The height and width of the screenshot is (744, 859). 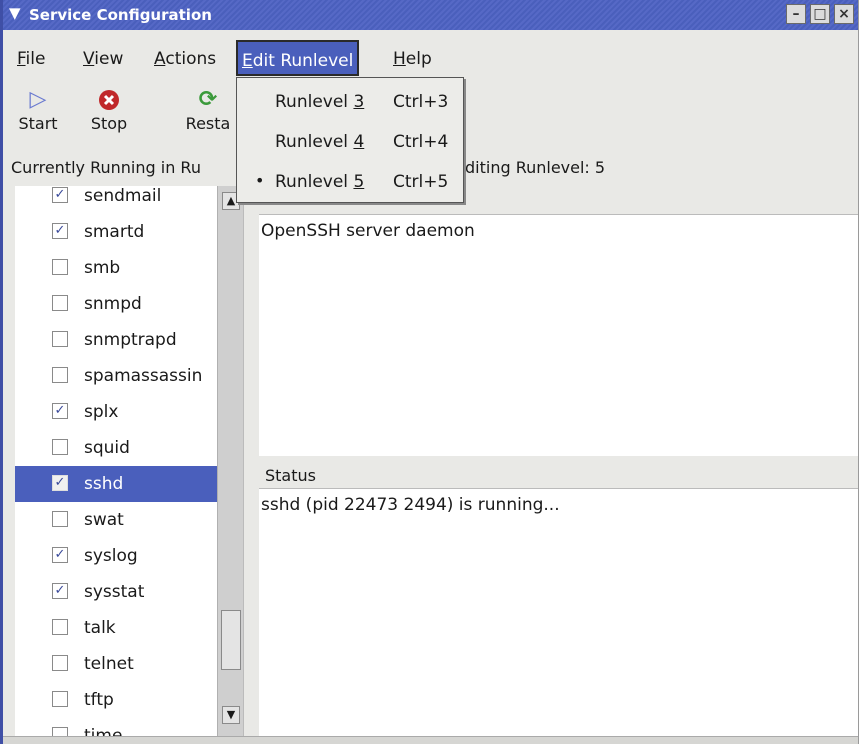 I want to click on play-icon: ▷, so click(x=38, y=99).